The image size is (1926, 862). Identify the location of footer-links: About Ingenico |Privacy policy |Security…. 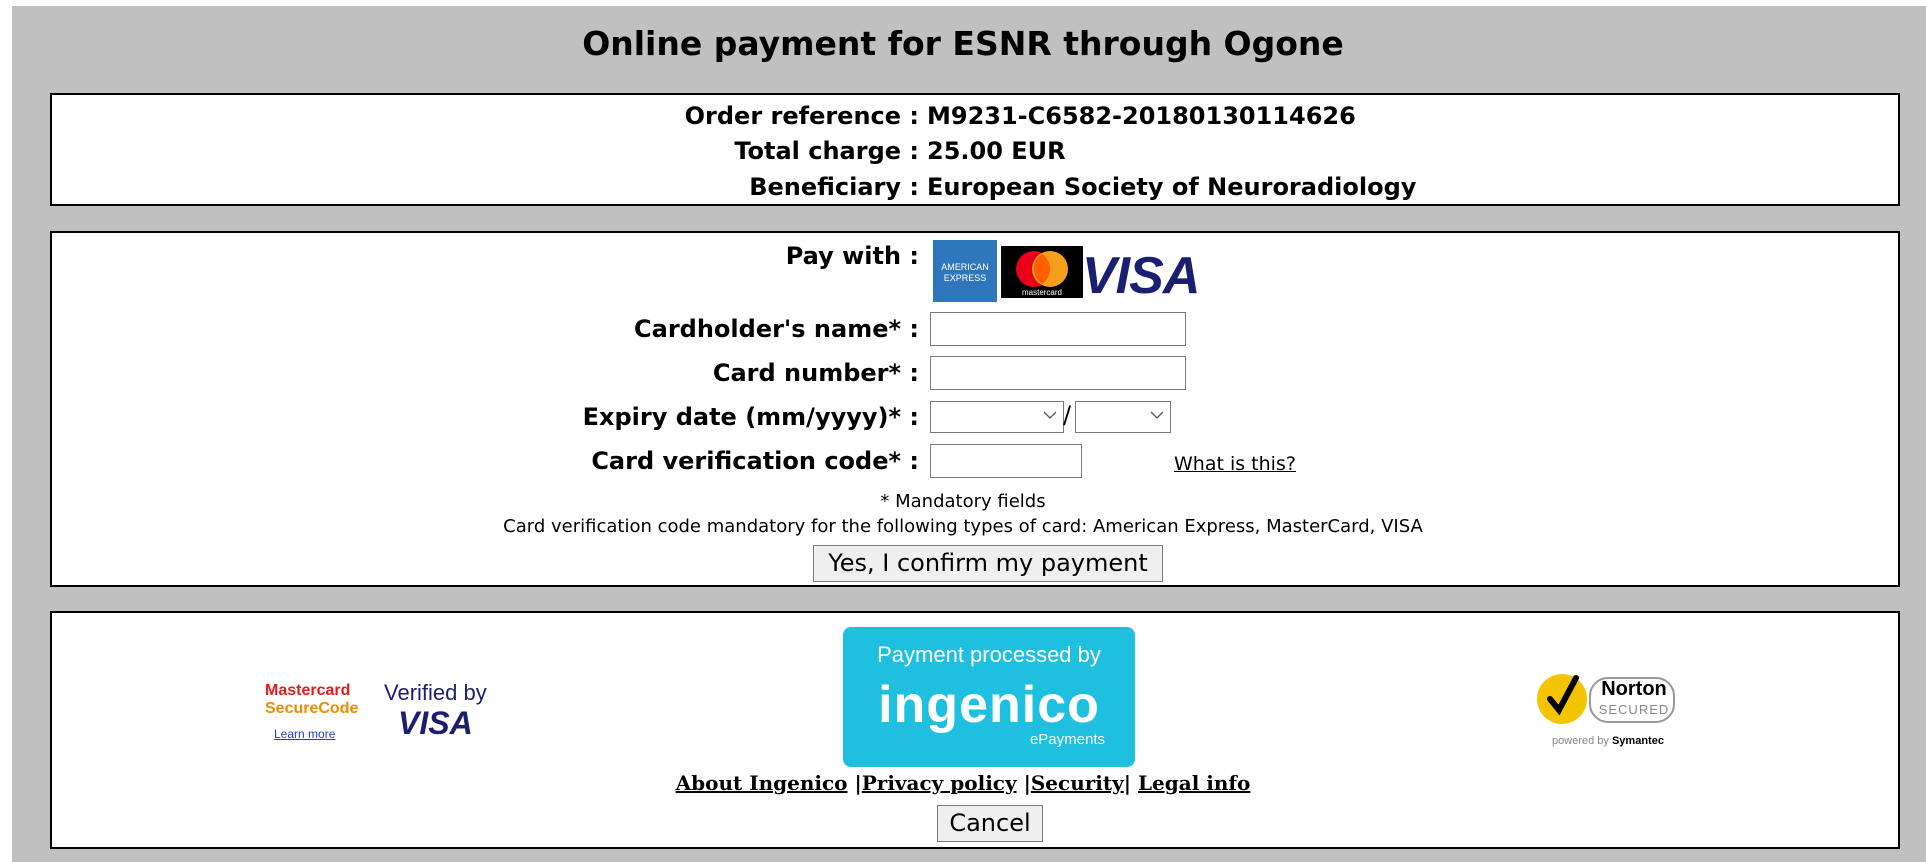
(963, 783).